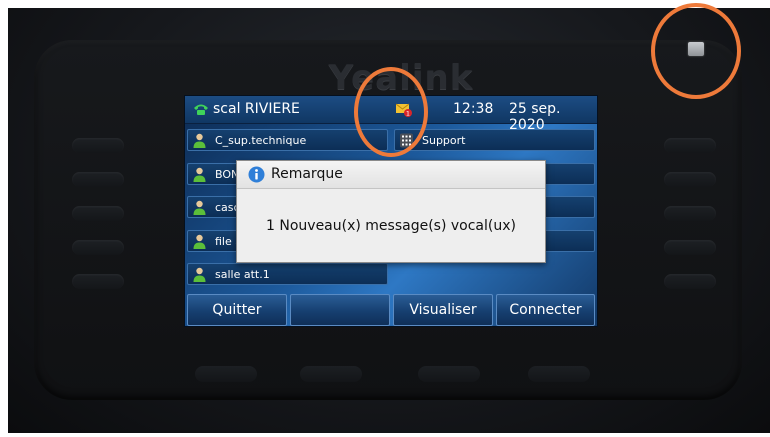 The image size is (770, 437). Describe the element at coordinates (473, 109) in the screenshot. I see `status-time: 12:38` at that location.